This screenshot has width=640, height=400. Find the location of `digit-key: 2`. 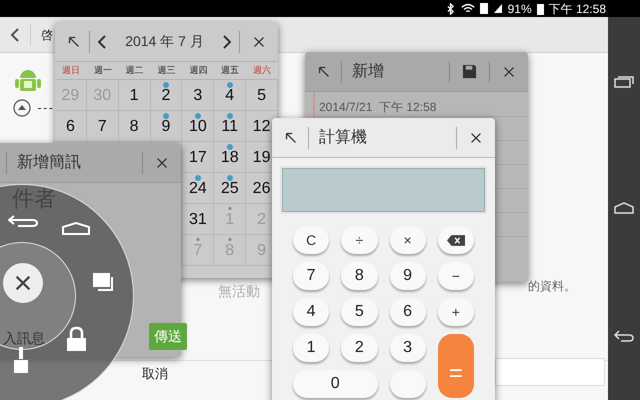

digit-key: 2 is located at coordinates (359, 348).